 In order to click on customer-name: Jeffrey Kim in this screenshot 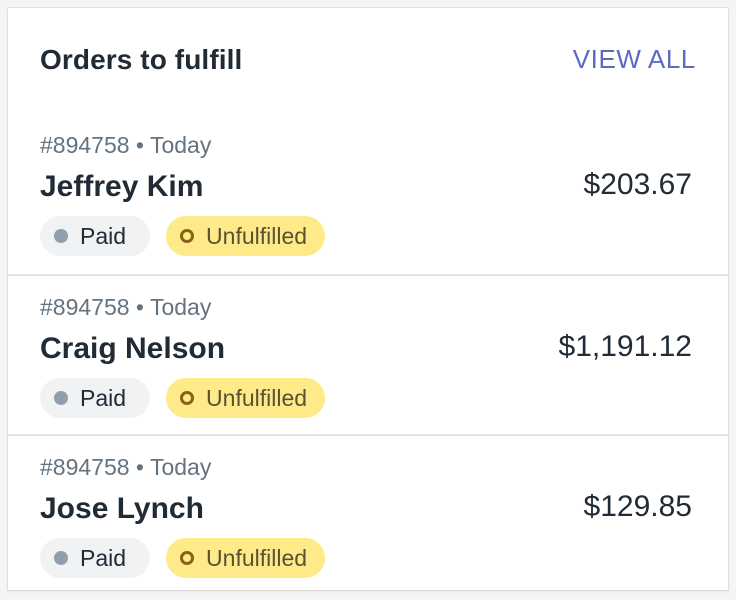, I will do `click(121, 187)`.